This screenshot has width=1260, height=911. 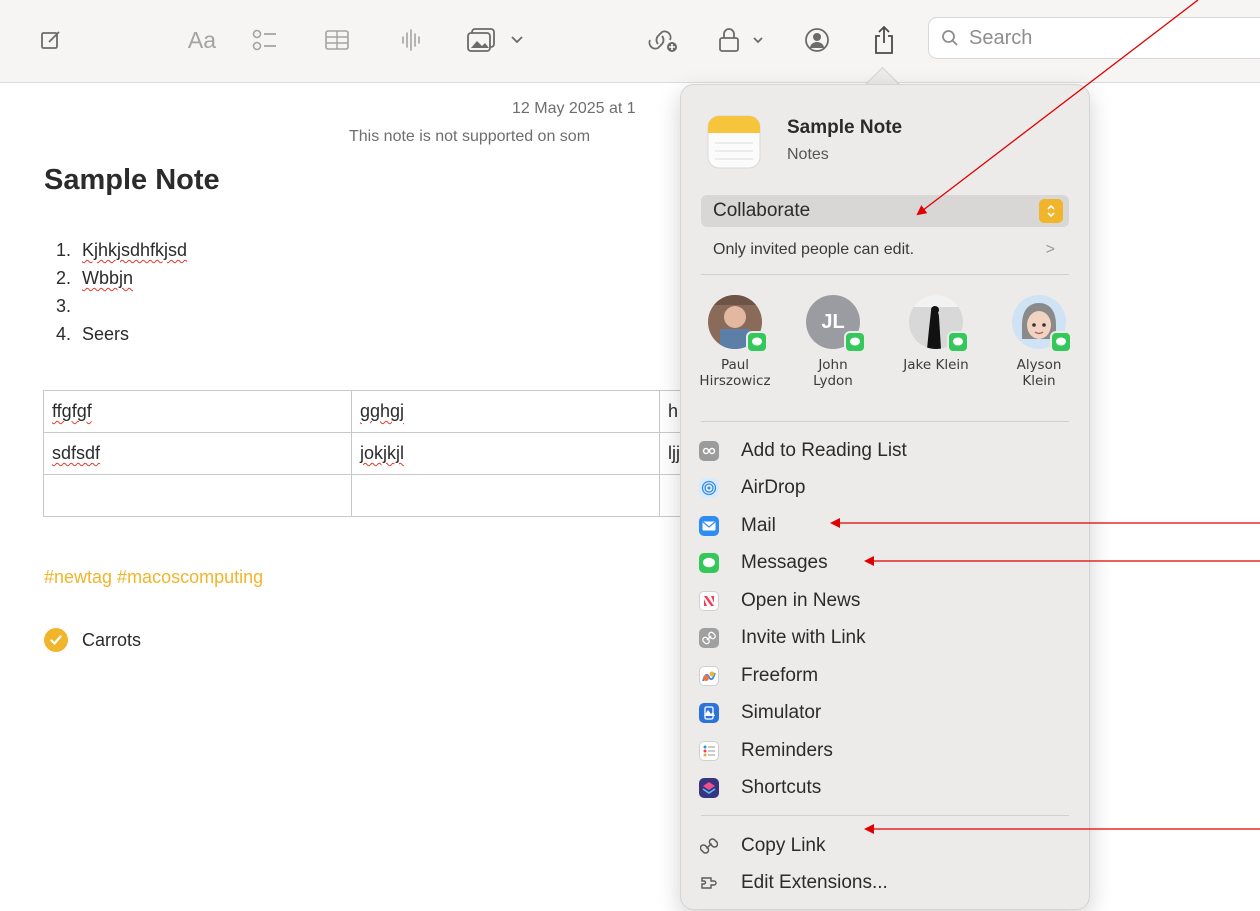 What do you see at coordinates (773, 488) in the screenshot?
I see `menu-item-label: AirDrop` at bounding box center [773, 488].